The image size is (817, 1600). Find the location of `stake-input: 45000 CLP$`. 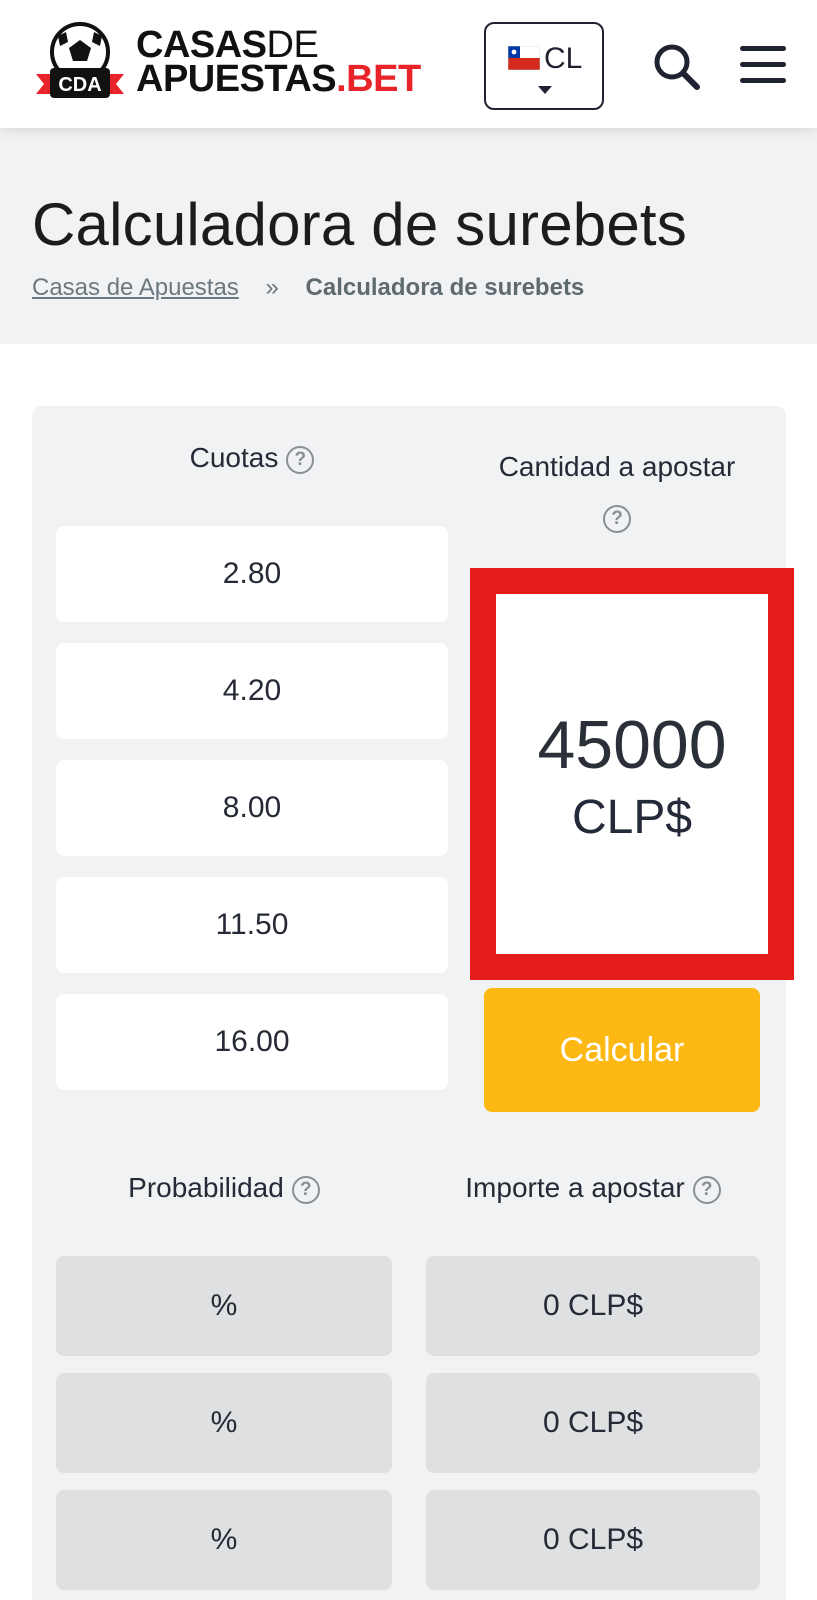

stake-input: 45000 CLP$ is located at coordinates (632, 774).